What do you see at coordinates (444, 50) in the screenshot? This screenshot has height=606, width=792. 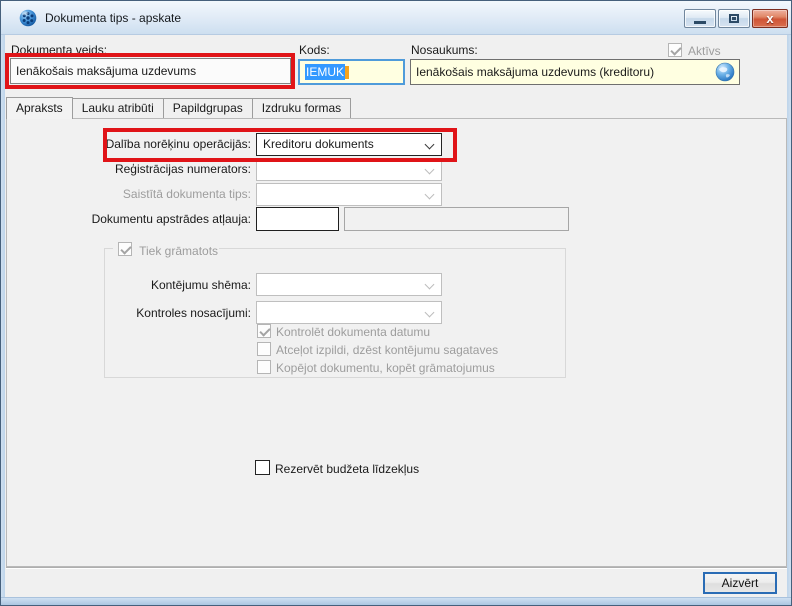 I see `name-label: Nosaukums:` at bounding box center [444, 50].